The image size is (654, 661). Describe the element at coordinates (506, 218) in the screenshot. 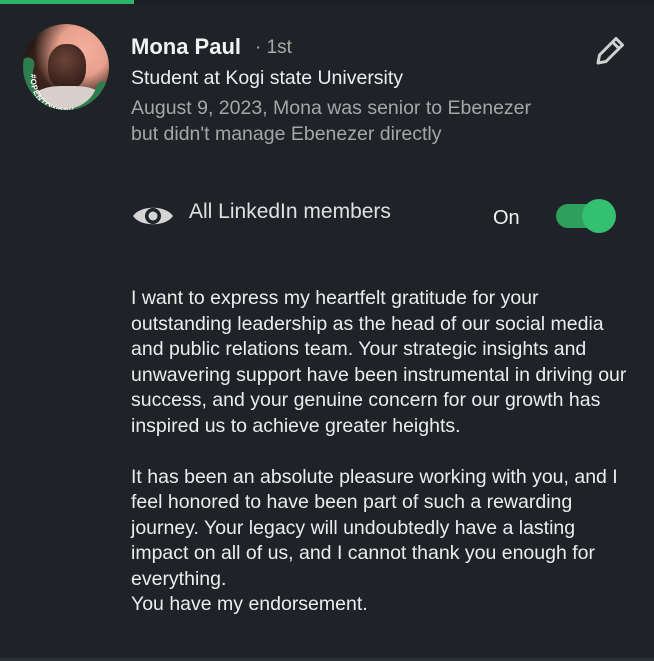

I see `toggle-state-label: On` at that location.